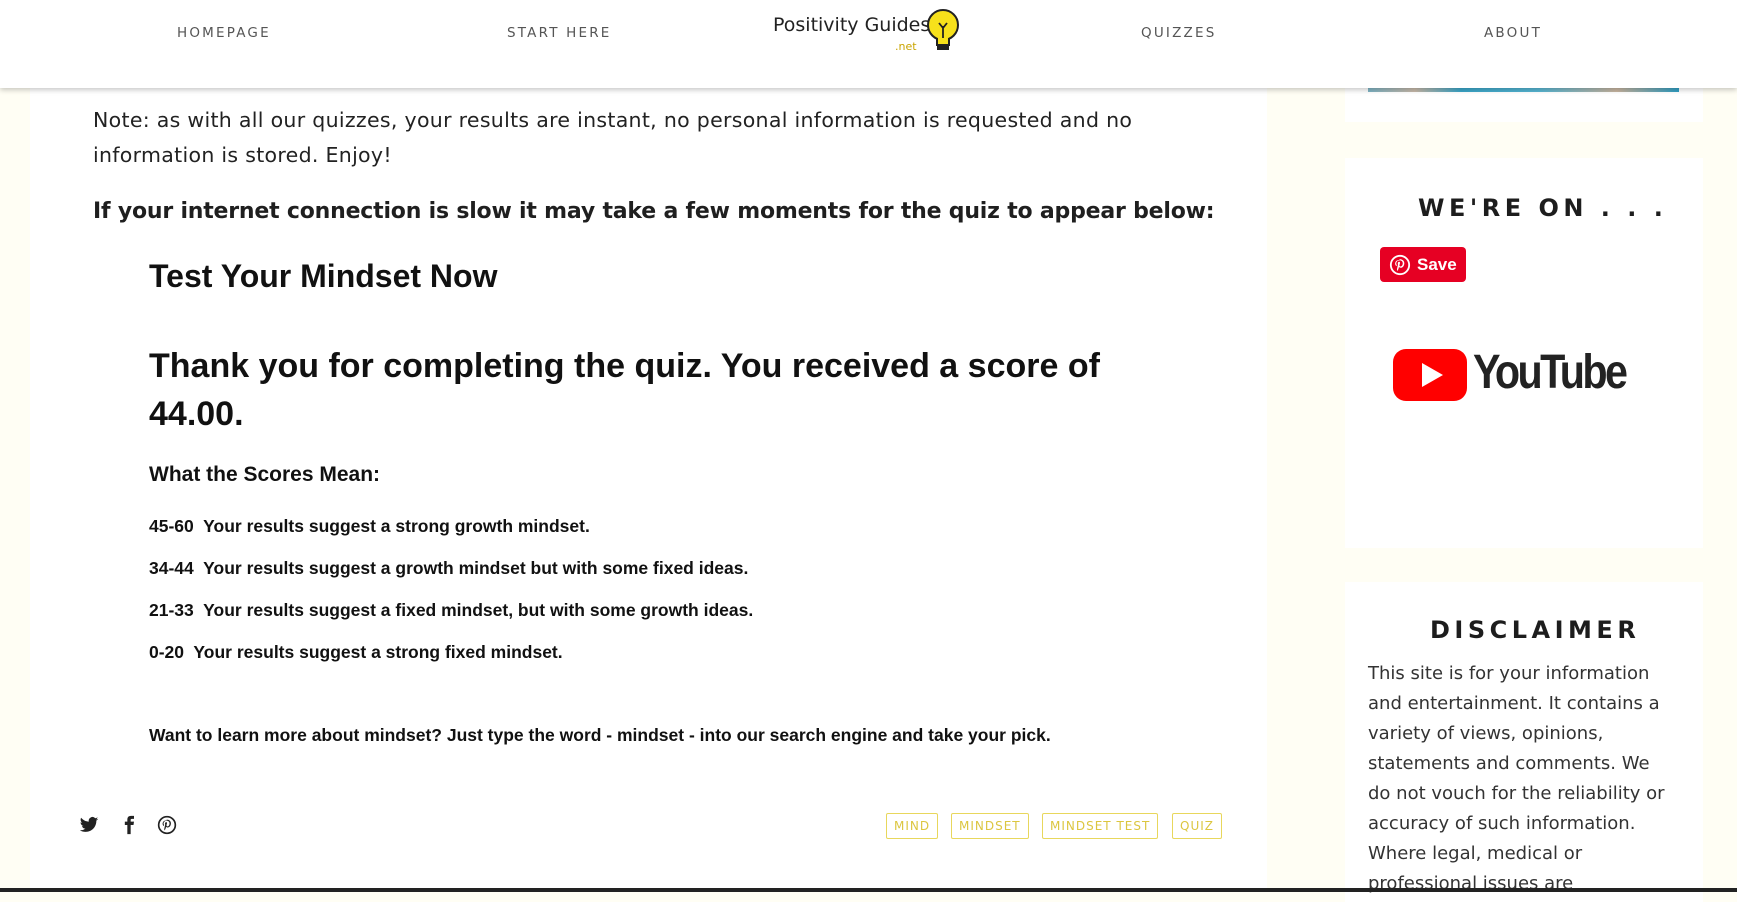  I want to click on scores-heading: What the Scores Mean:, so click(265, 474).